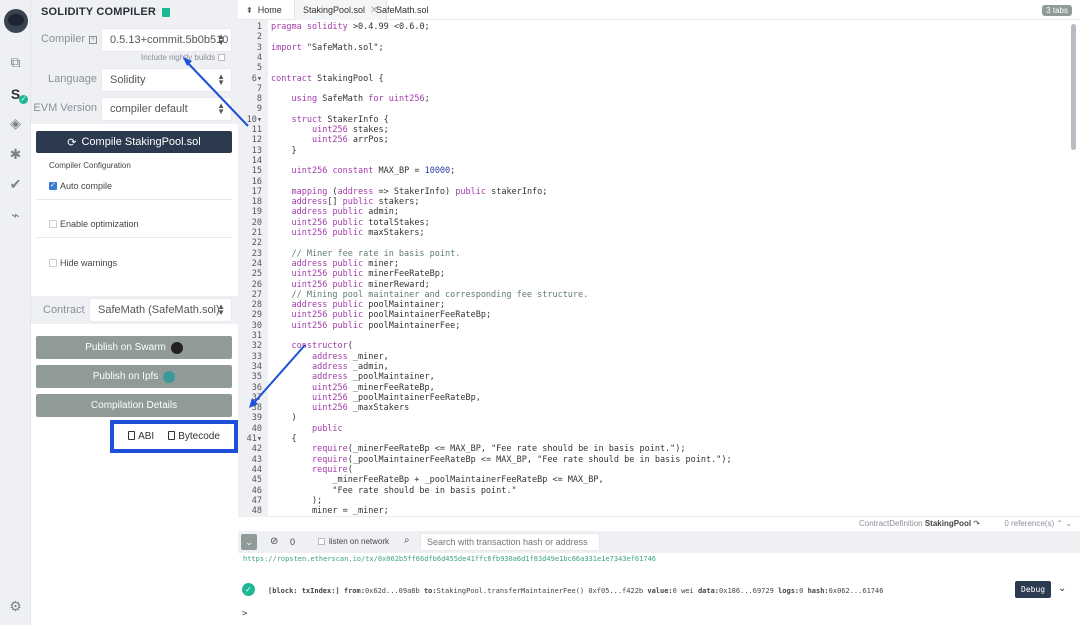 Image resolution: width=1080 pixels, height=625 pixels. I want to click on code-line: uint256 public totalStakes;, so click(350, 223).